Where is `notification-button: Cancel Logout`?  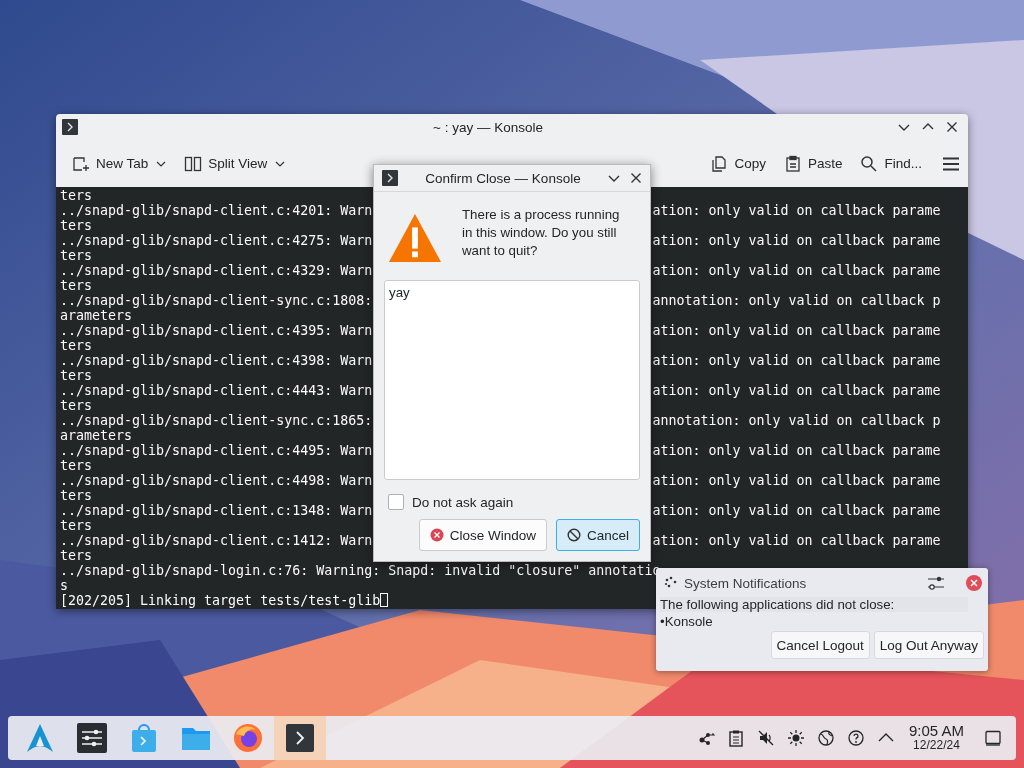
notification-button: Cancel Logout is located at coordinates (820, 645).